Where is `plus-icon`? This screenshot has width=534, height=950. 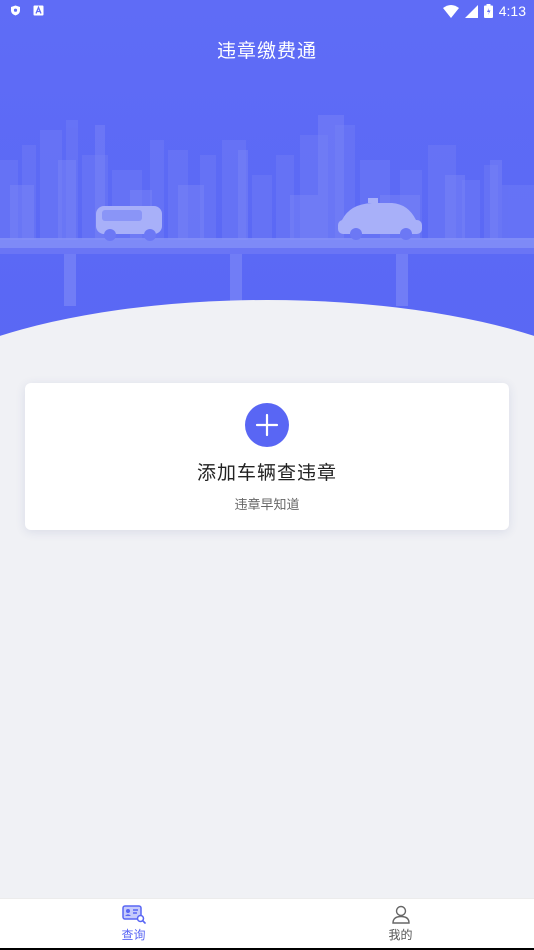
plus-icon is located at coordinates (267, 425).